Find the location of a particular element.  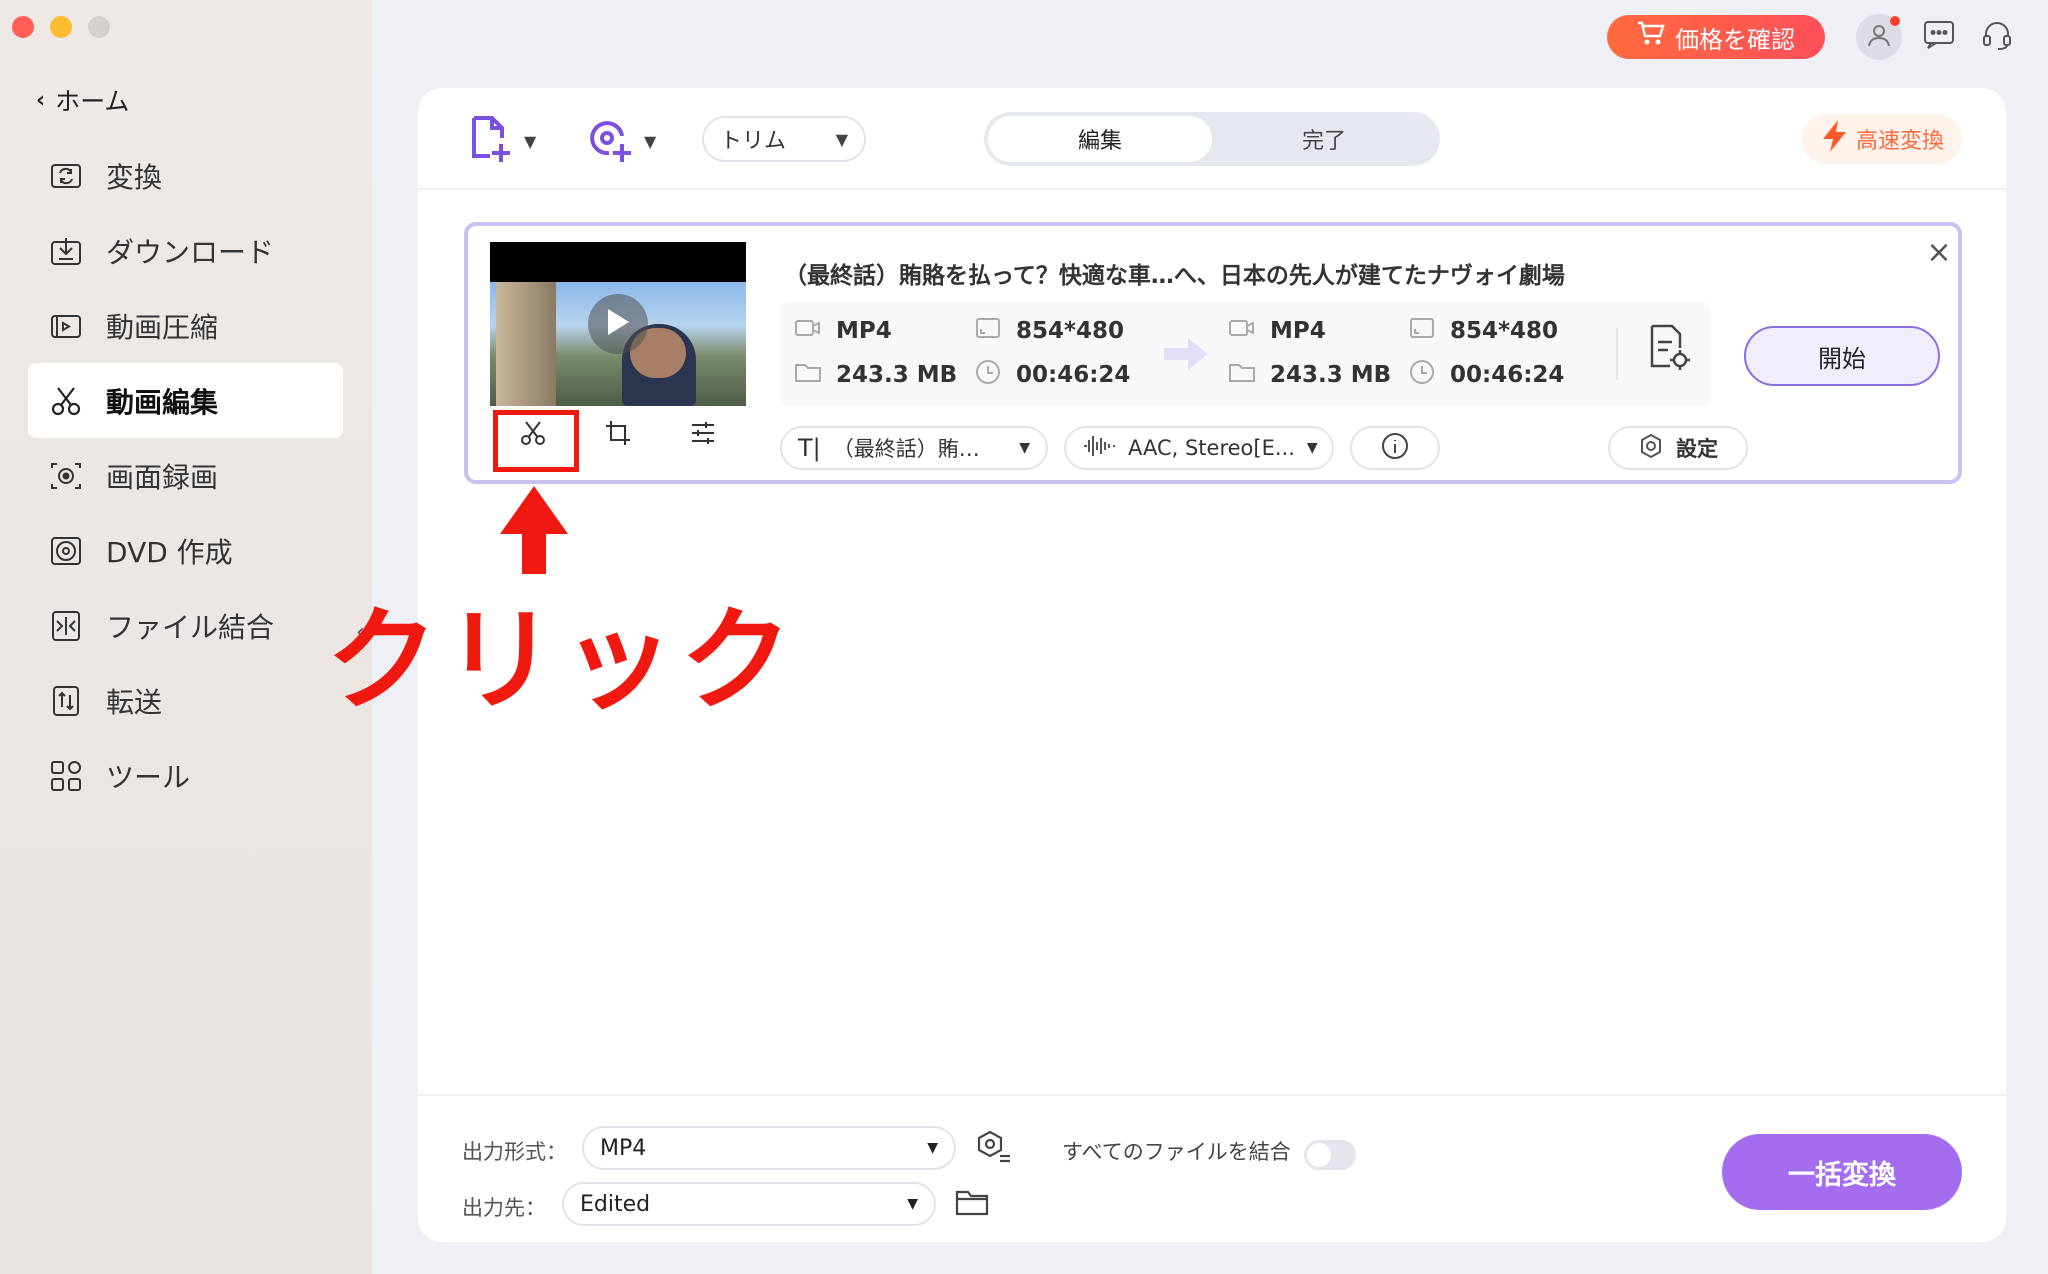

sidebar-item-download: ダウンロード is located at coordinates (185, 250).